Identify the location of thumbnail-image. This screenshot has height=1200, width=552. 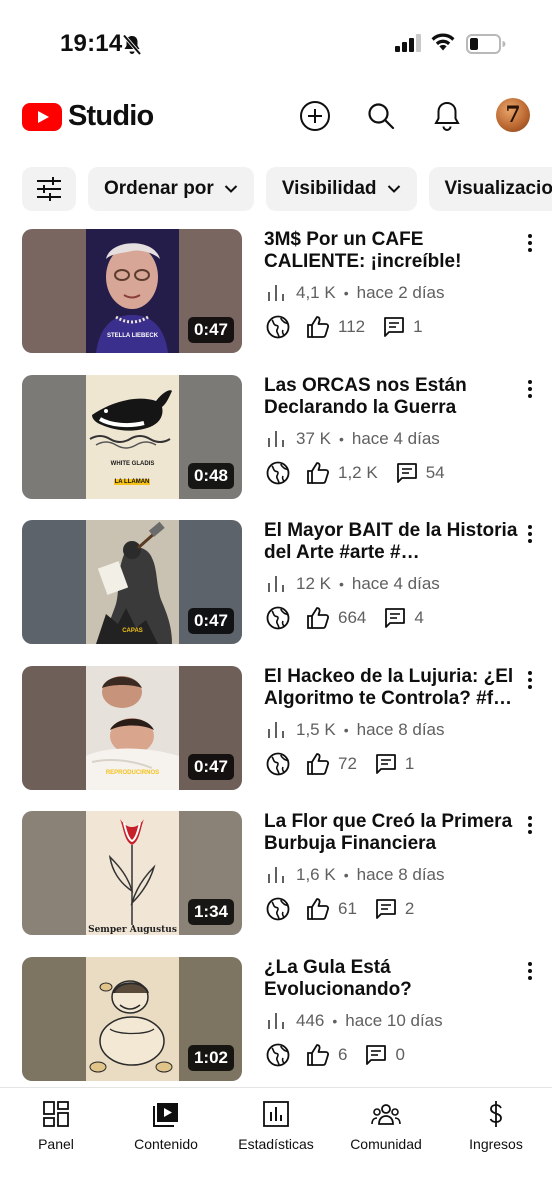
(132, 1019).